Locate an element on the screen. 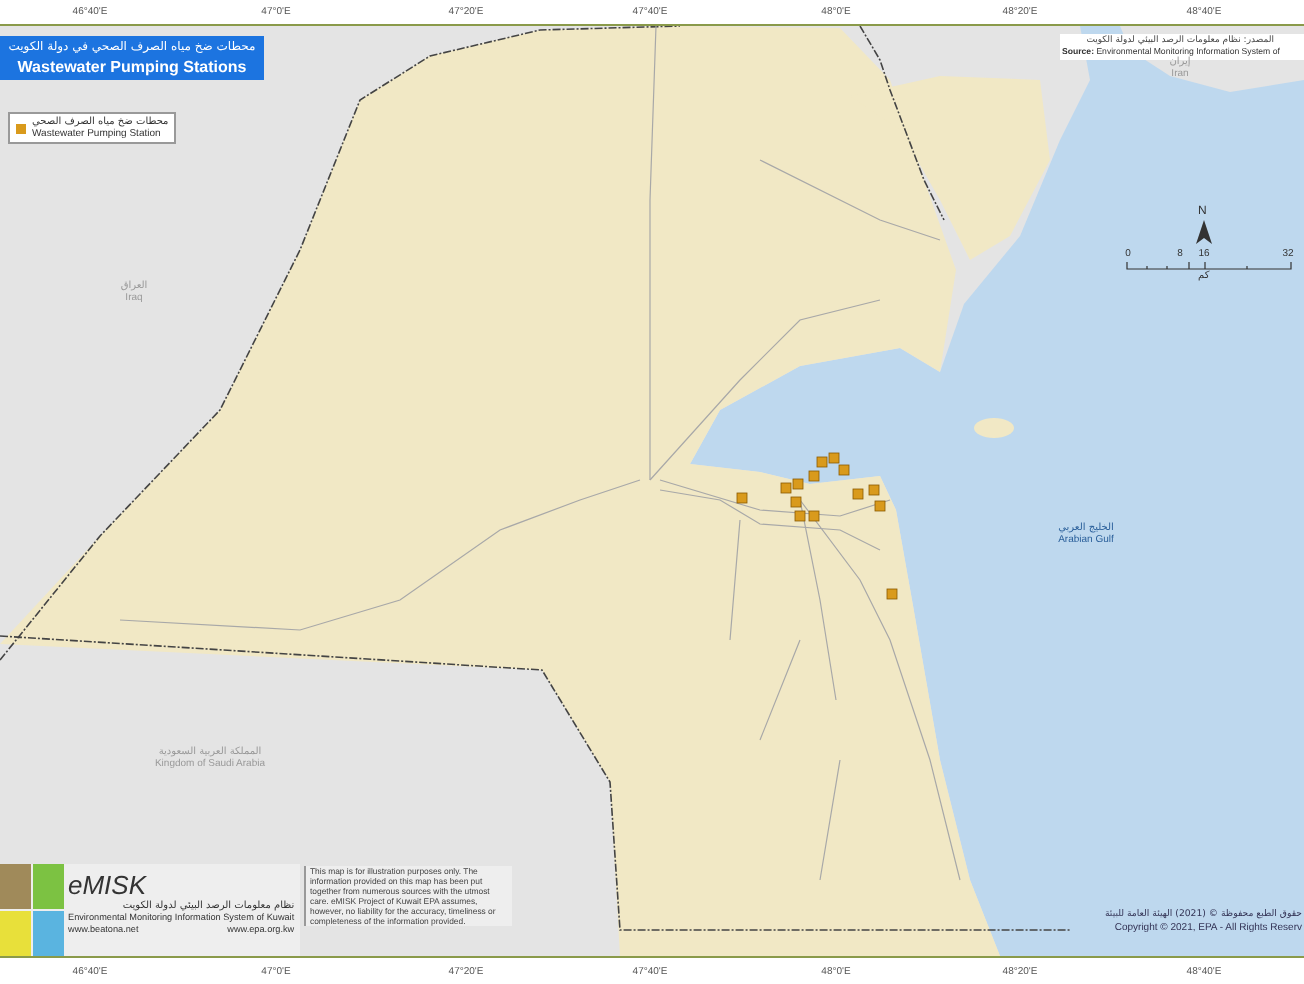 This screenshot has width=1304, height=984. logo-name: eMISK is located at coordinates (108, 886).